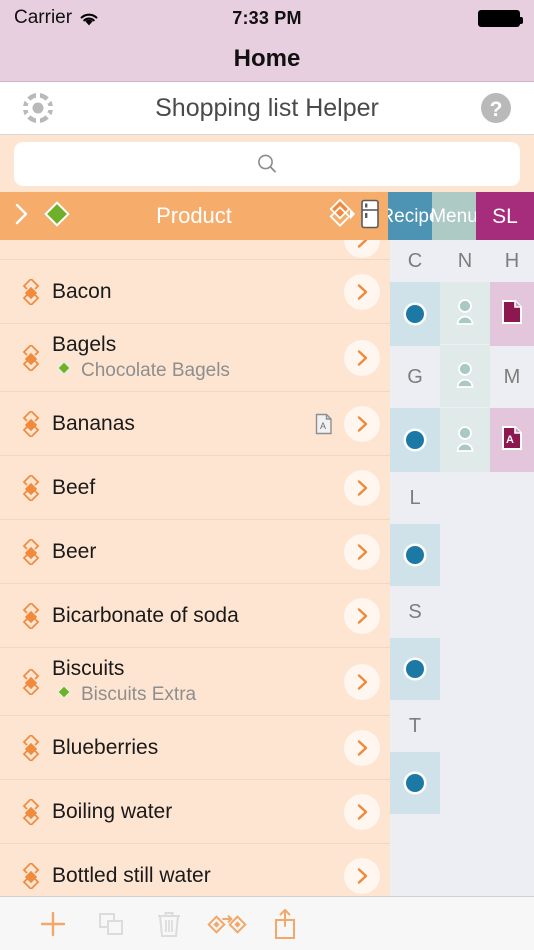 Image resolution: width=534 pixels, height=950 pixels. Describe the element at coordinates (410, 216) in the screenshot. I see `column-header-recipe: Recipe` at that location.